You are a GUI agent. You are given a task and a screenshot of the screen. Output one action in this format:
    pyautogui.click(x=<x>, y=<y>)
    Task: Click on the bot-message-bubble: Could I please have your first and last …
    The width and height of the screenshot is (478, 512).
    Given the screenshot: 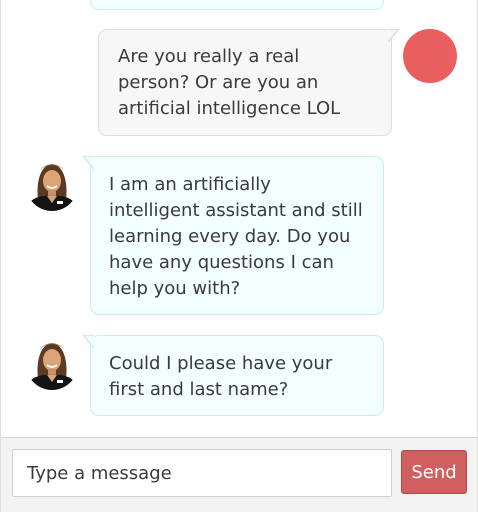 What is the action you would take?
    pyautogui.click(x=233, y=375)
    